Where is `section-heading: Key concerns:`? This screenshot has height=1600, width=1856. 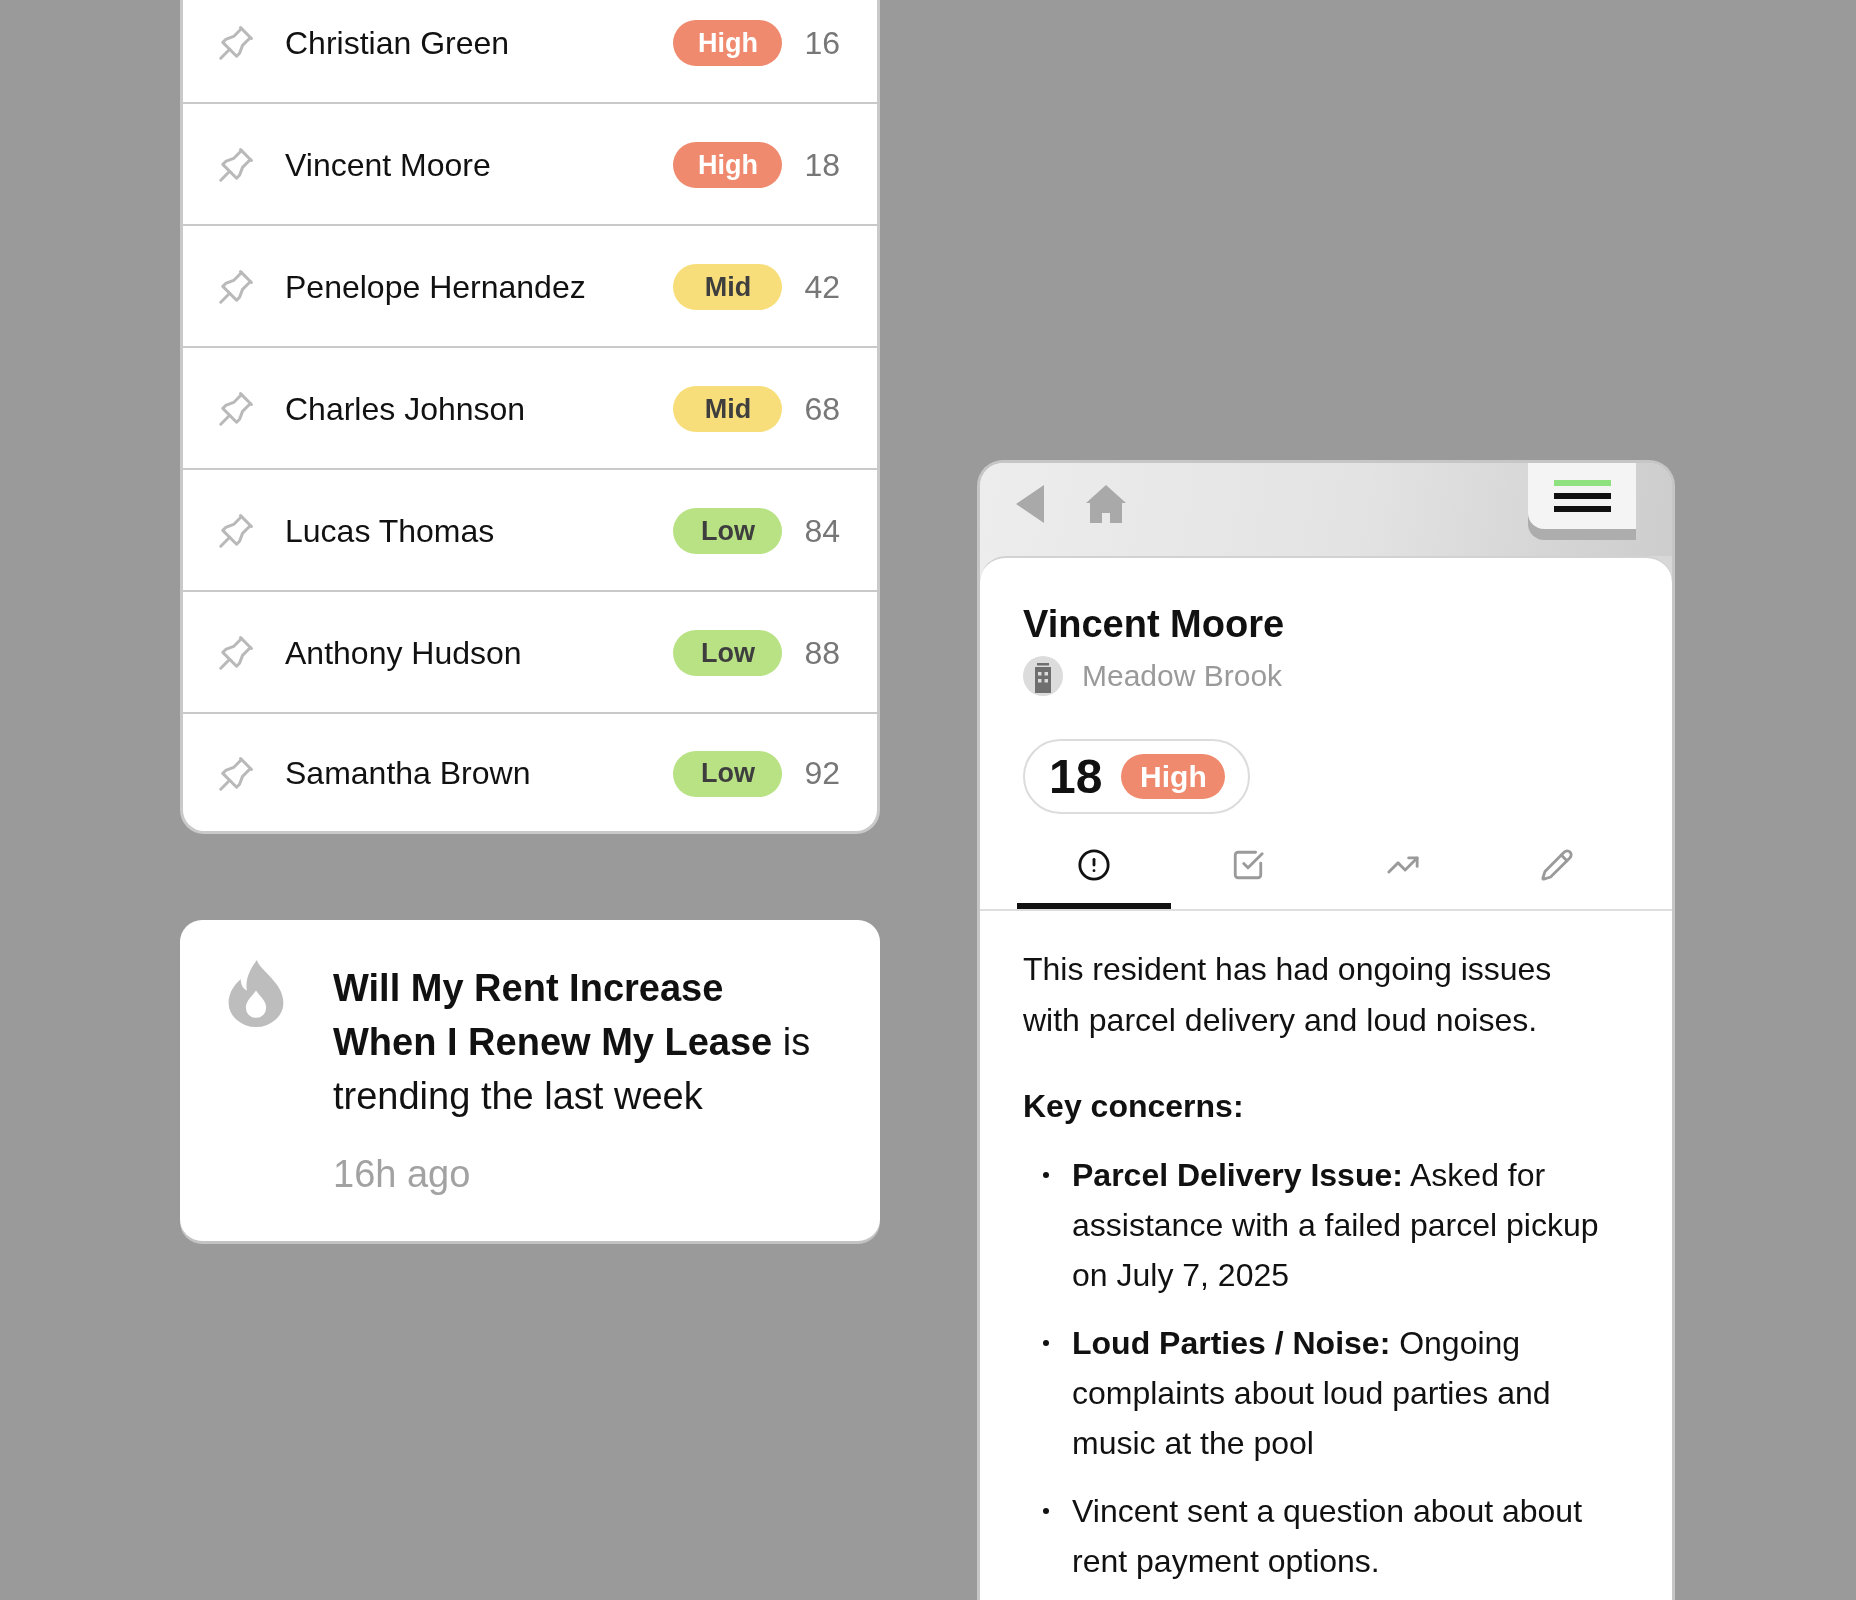
section-heading: Key concerns: is located at coordinates (1134, 1106).